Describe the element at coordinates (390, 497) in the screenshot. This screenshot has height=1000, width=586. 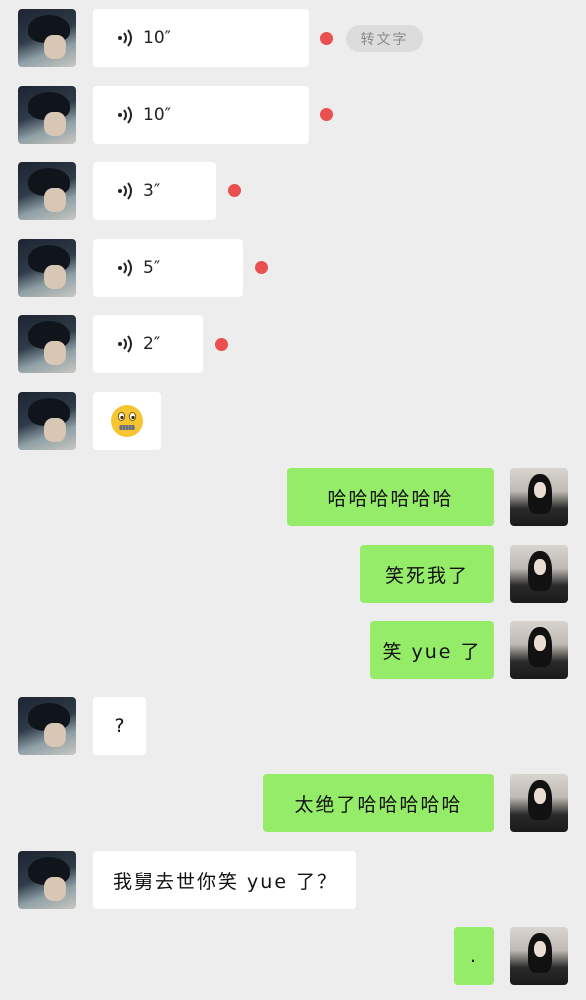
I see `my-message-bubble: 哈哈哈哈哈哈` at that location.